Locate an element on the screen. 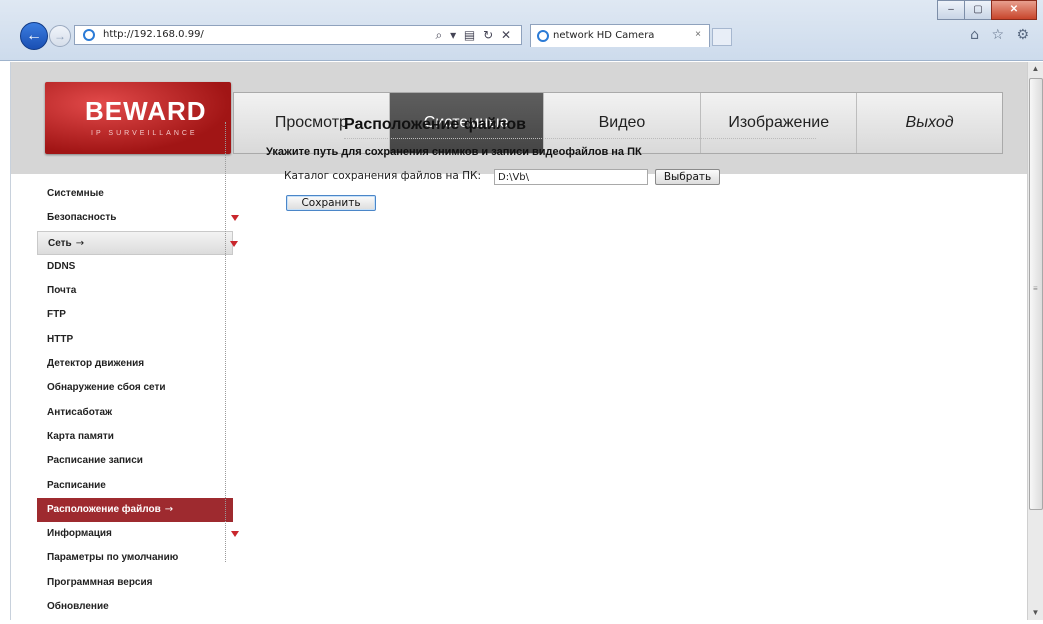 This screenshot has height=624, width=1043. sidebar-item: Безопасность is located at coordinates (138, 218).